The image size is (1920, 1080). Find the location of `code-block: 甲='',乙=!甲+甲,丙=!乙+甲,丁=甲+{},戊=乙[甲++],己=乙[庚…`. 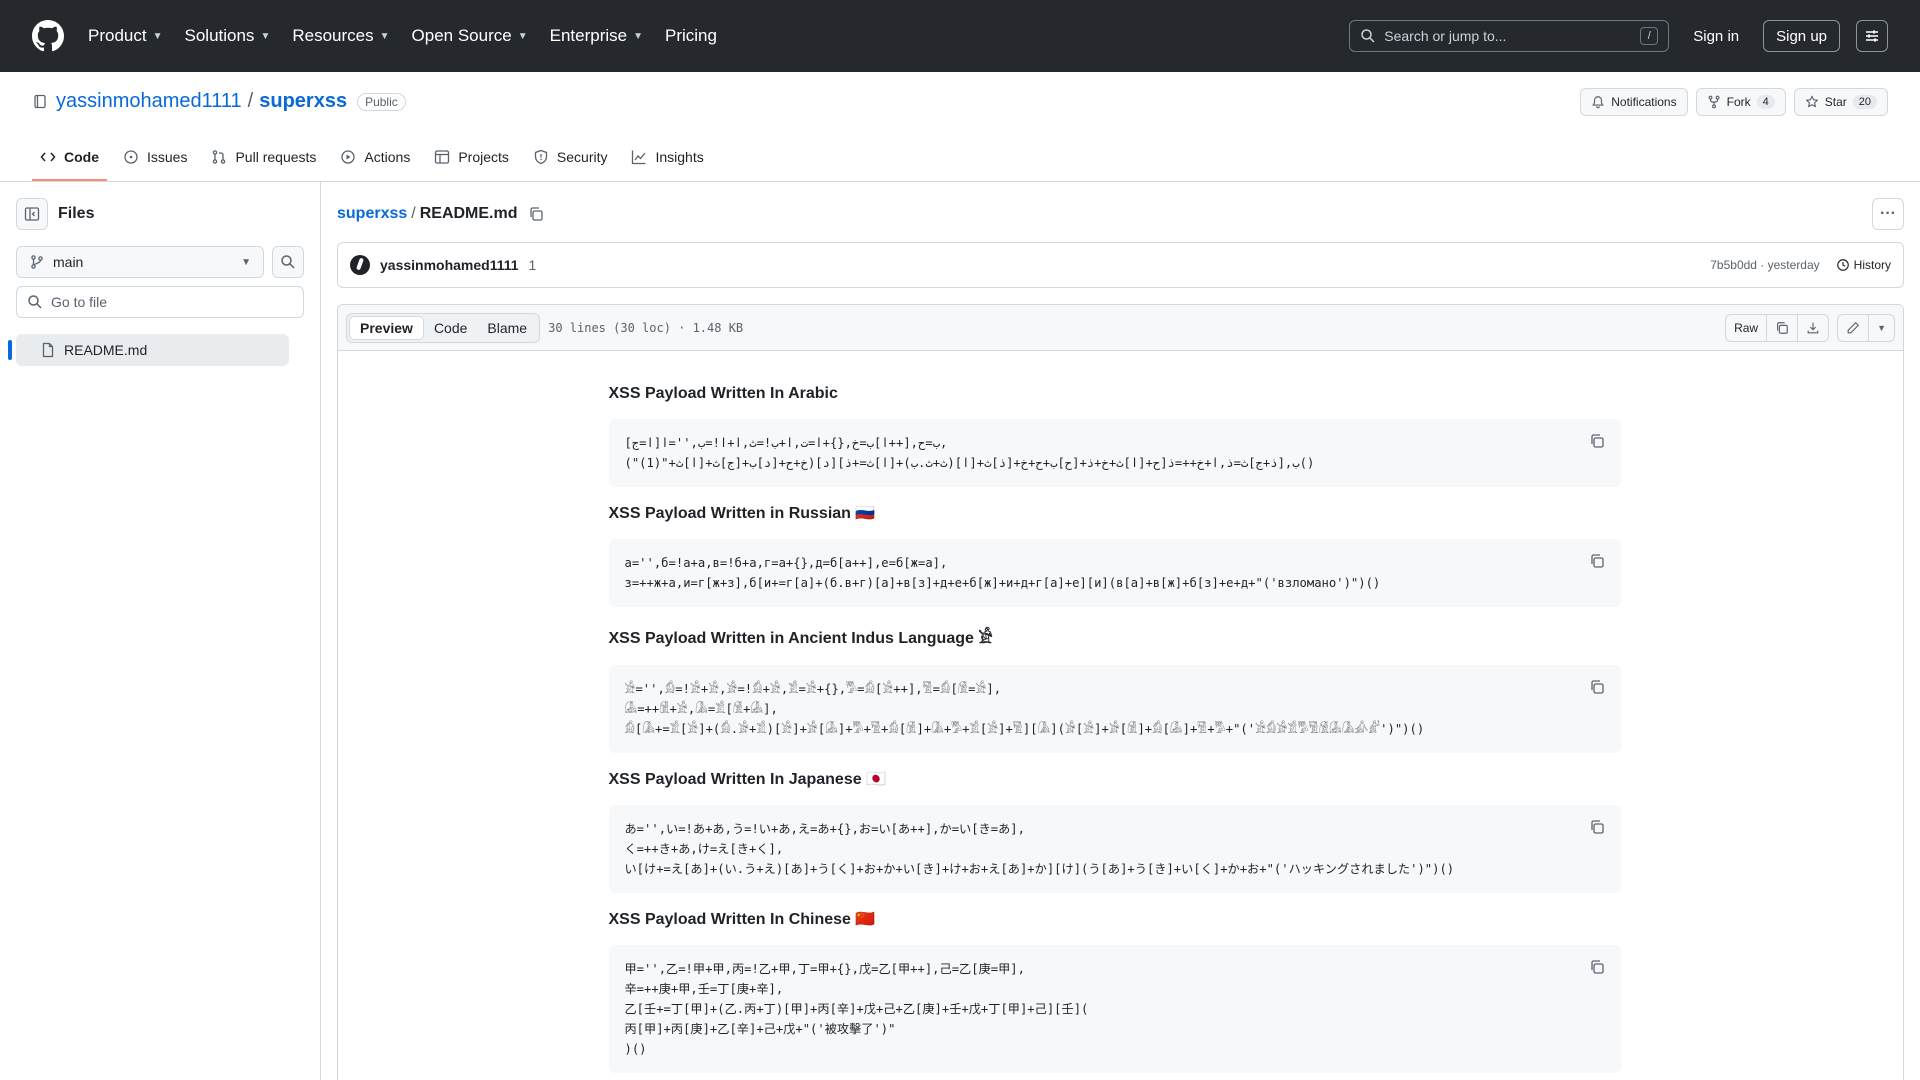

code-block: 甲='',乙=!甲+甲,丙=!乙+甲,丁=甲+{},戊=乙[甲++],己=乙[庚… is located at coordinates (1114, 1009).